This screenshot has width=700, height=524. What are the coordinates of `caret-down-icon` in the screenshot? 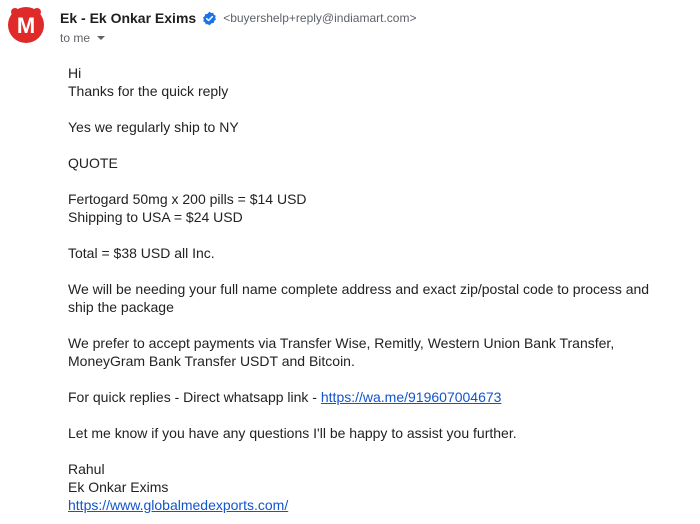 It's located at (101, 38).